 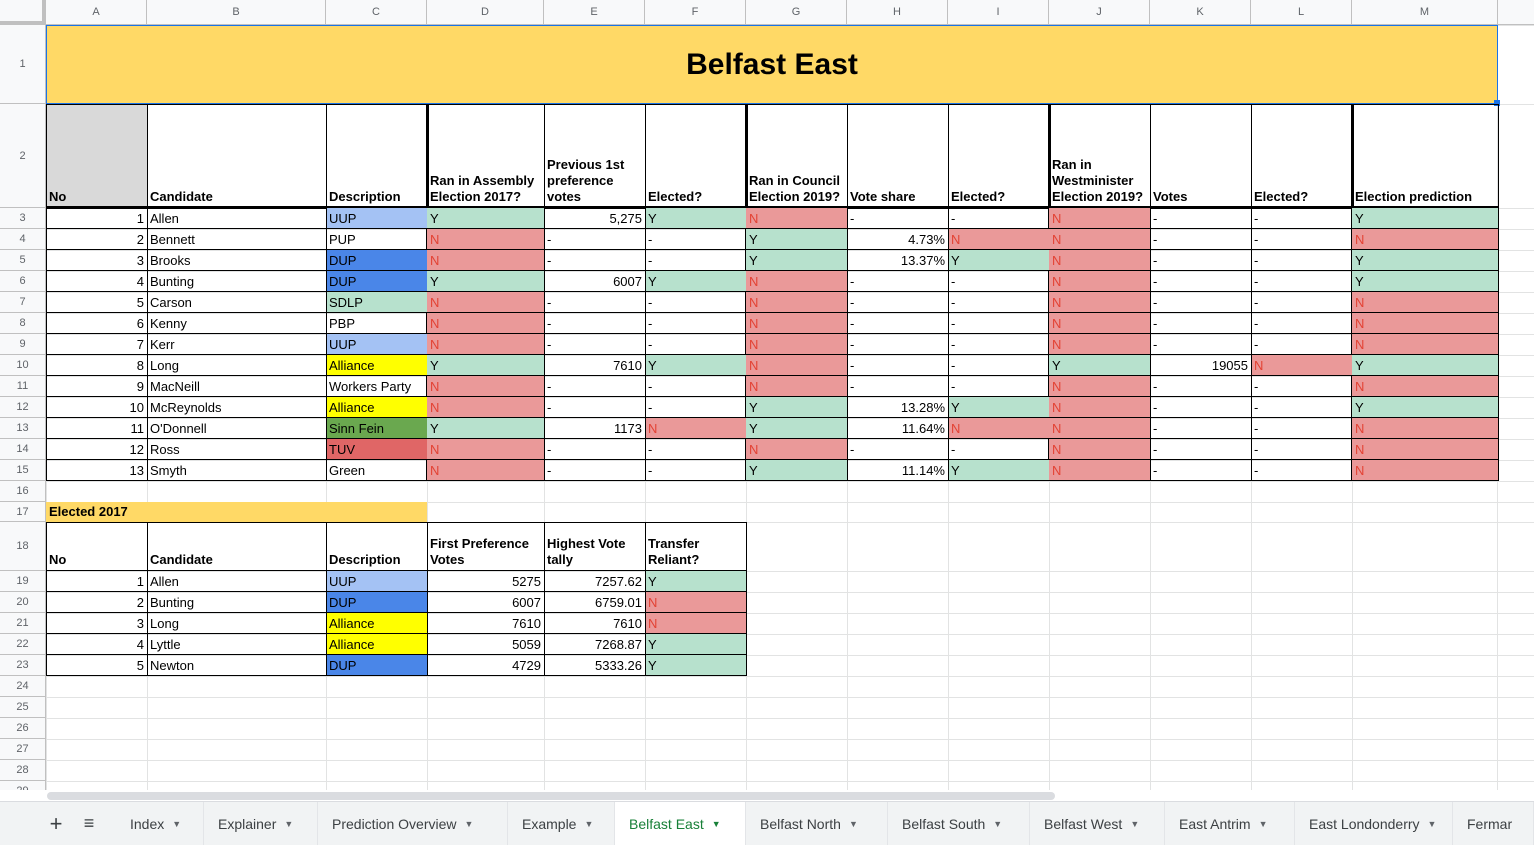 What do you see at coordinates (23, 749) in the screenshot?
I see `row-header-27: 27` at bounding box center [23, 749].